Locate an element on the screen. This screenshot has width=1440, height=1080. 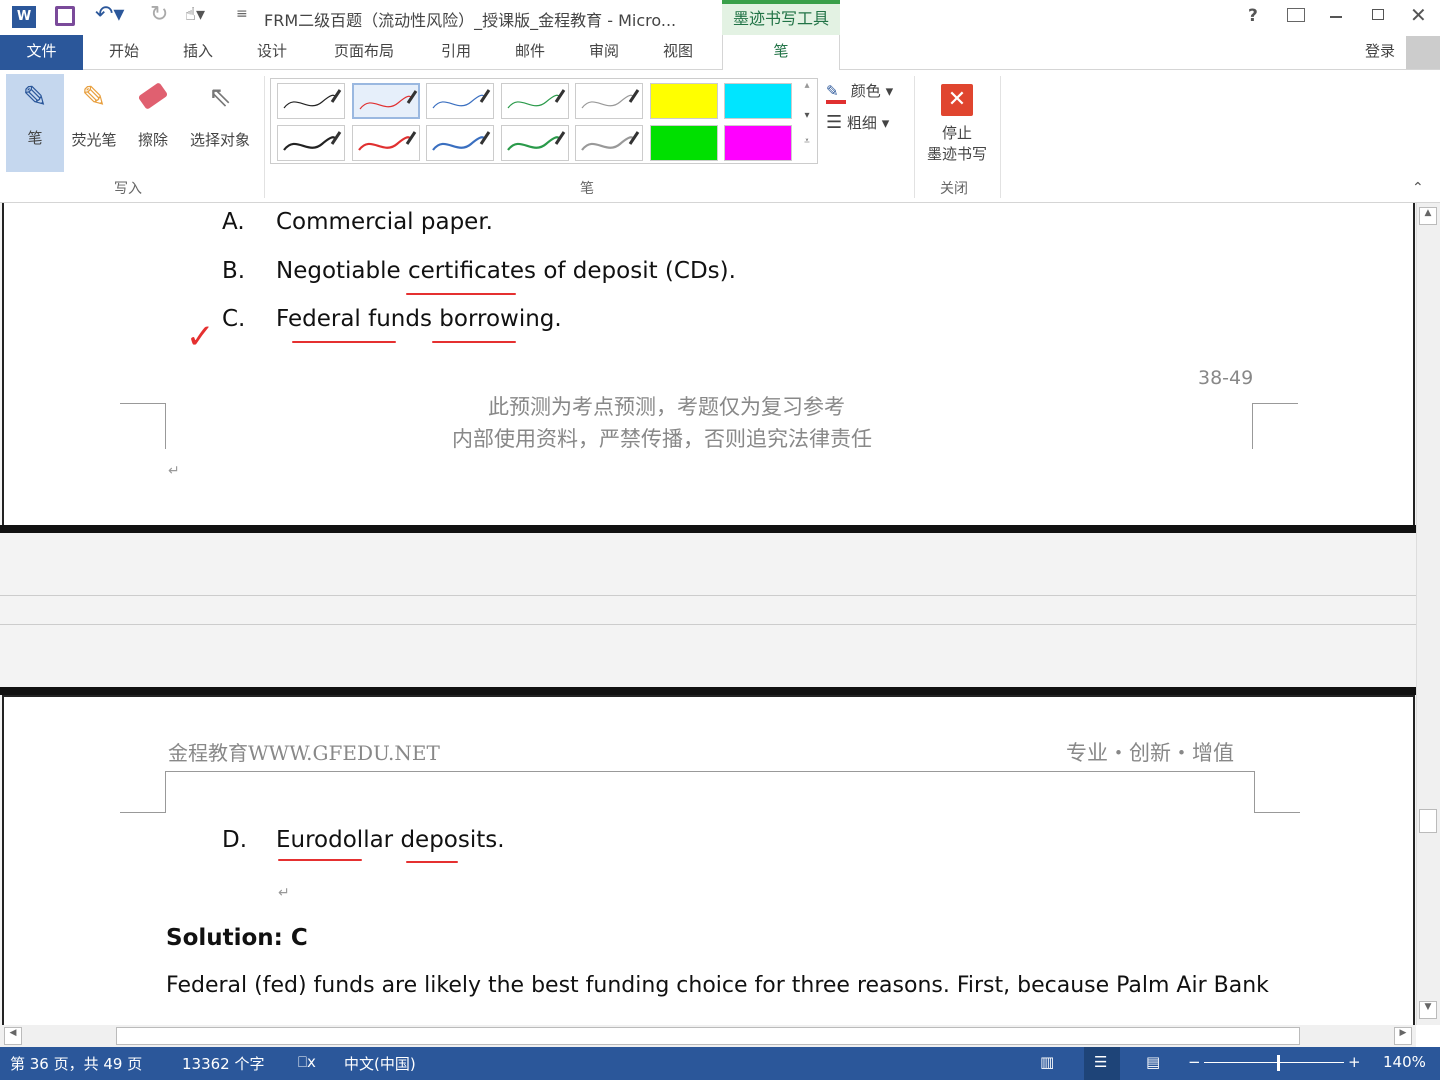
highlighter-icon: ✎ is located at coordinates (94, 97).